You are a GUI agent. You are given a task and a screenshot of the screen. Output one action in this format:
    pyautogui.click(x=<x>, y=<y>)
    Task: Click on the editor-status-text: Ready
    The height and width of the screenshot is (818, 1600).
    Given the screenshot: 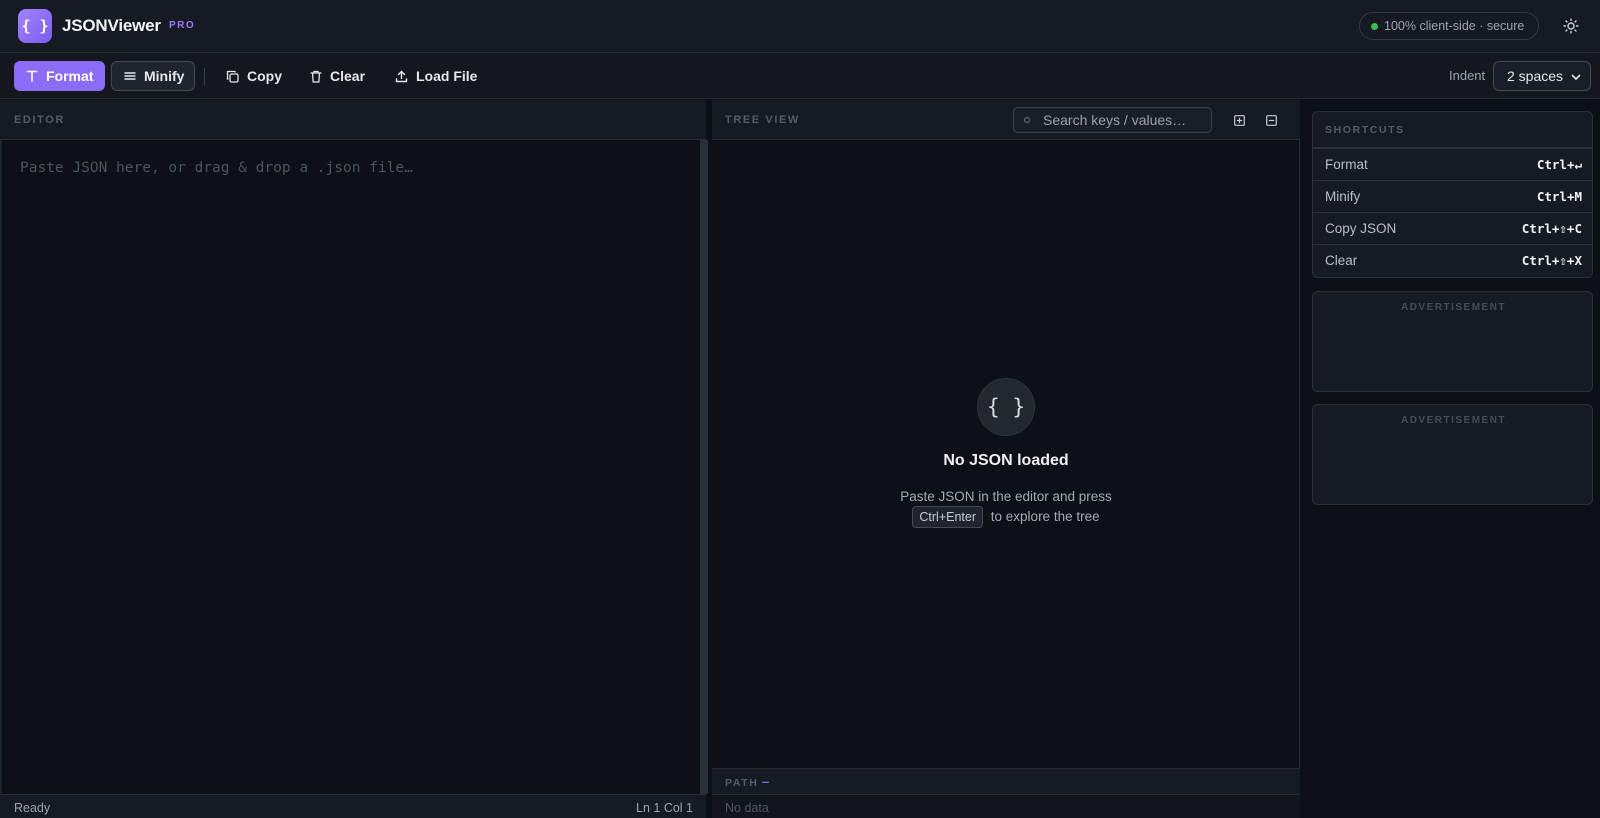 What is the action you would take?
    pyautogui.click(x=32, y=808)
    